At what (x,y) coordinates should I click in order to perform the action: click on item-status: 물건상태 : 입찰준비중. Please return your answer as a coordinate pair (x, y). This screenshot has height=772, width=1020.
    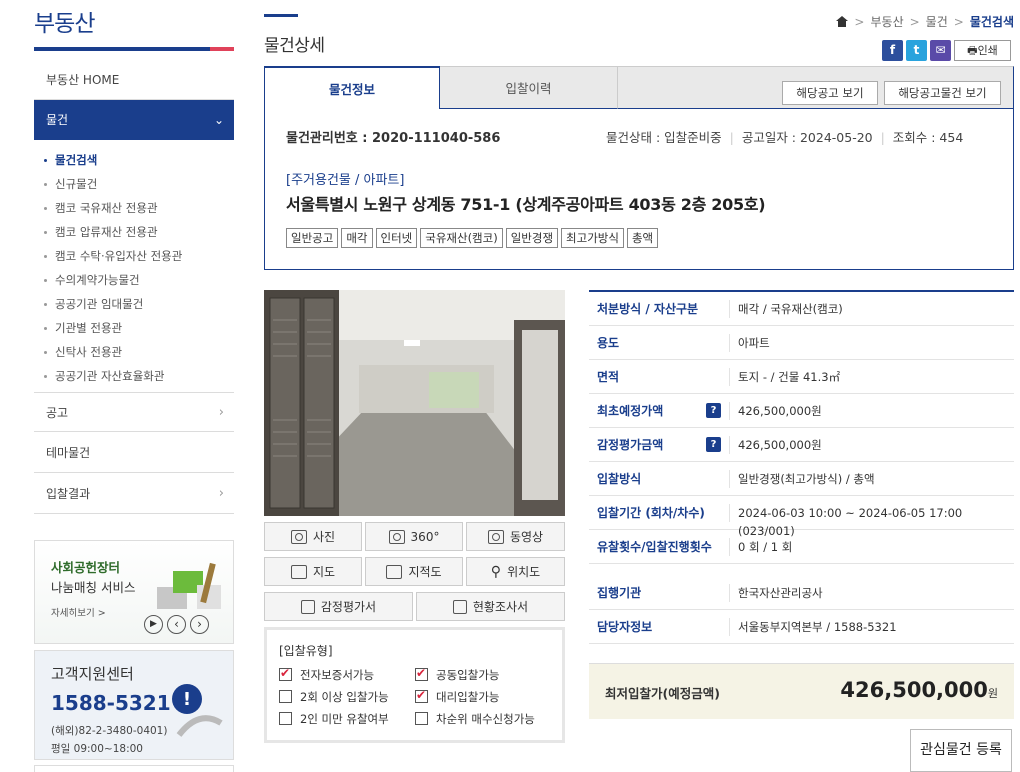
    Looking at the image, I should click on (664, 137).